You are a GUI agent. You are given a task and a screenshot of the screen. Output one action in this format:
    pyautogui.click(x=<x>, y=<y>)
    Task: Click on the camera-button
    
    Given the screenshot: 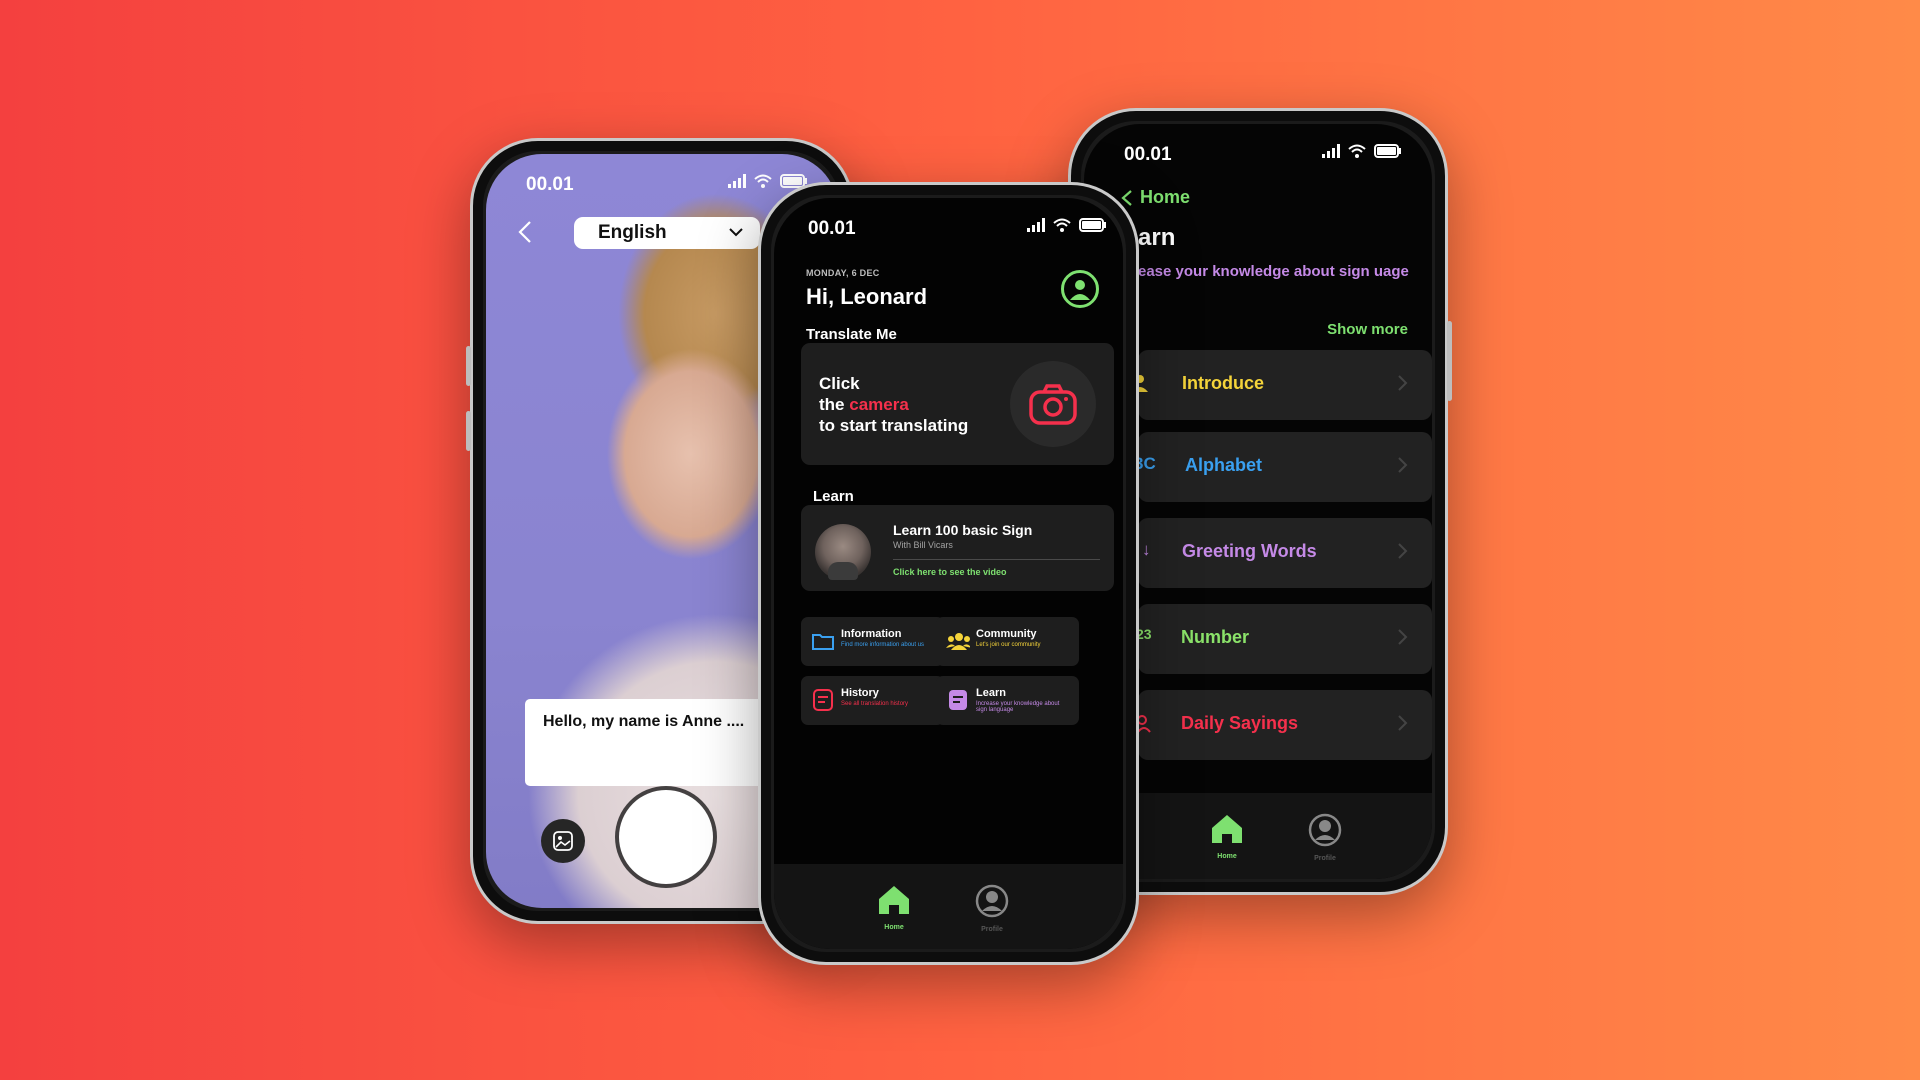 What is the action you would take?
    pyautogui.click(x=1053, y=404)
    